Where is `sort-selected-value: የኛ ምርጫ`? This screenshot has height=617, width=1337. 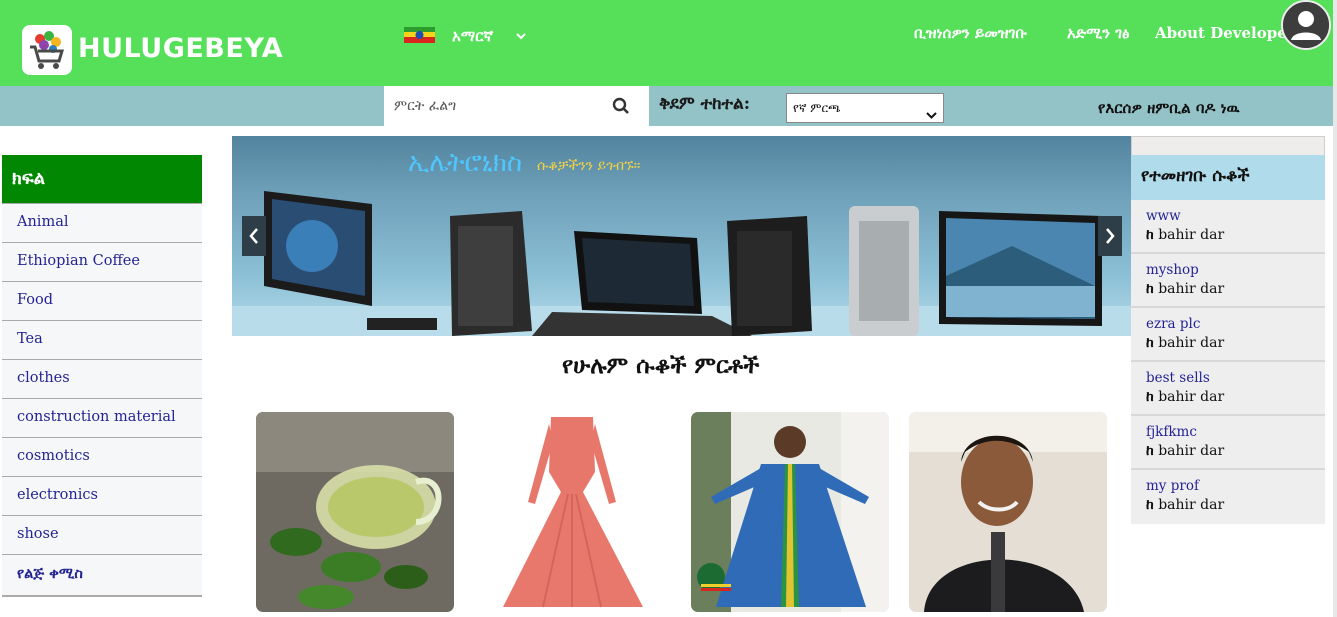 sort-selected-value: የኛ ምርጫ is located at coordinates (817, 108).